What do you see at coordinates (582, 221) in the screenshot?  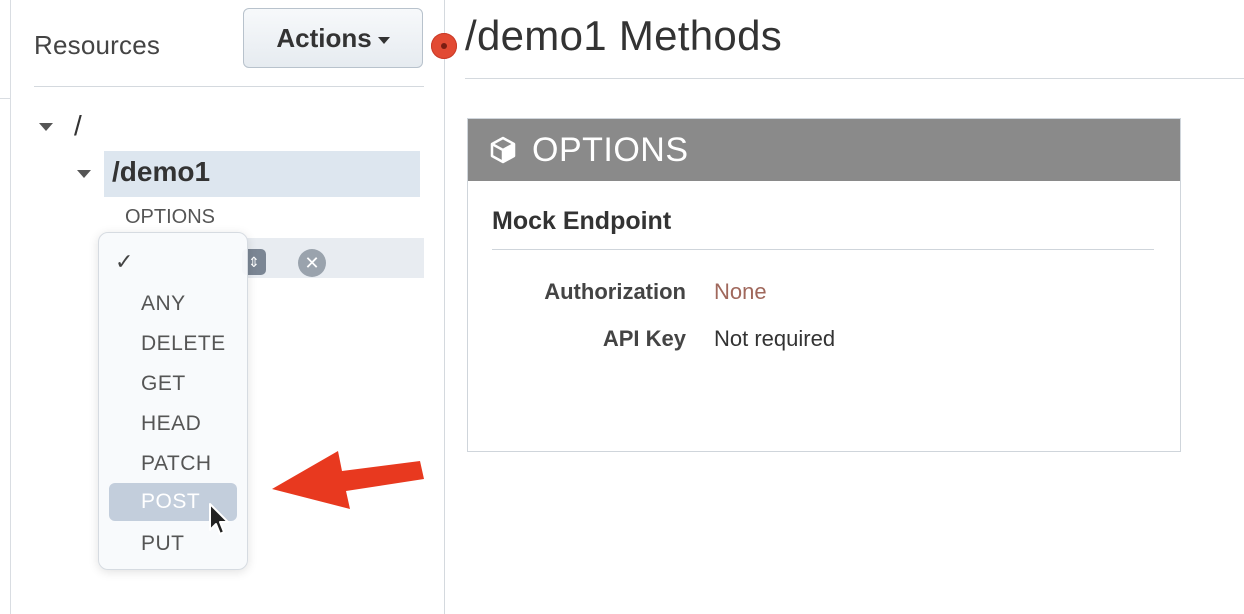 I see `integration-type: Mock Endpoint` at bounding box center [582, 221].